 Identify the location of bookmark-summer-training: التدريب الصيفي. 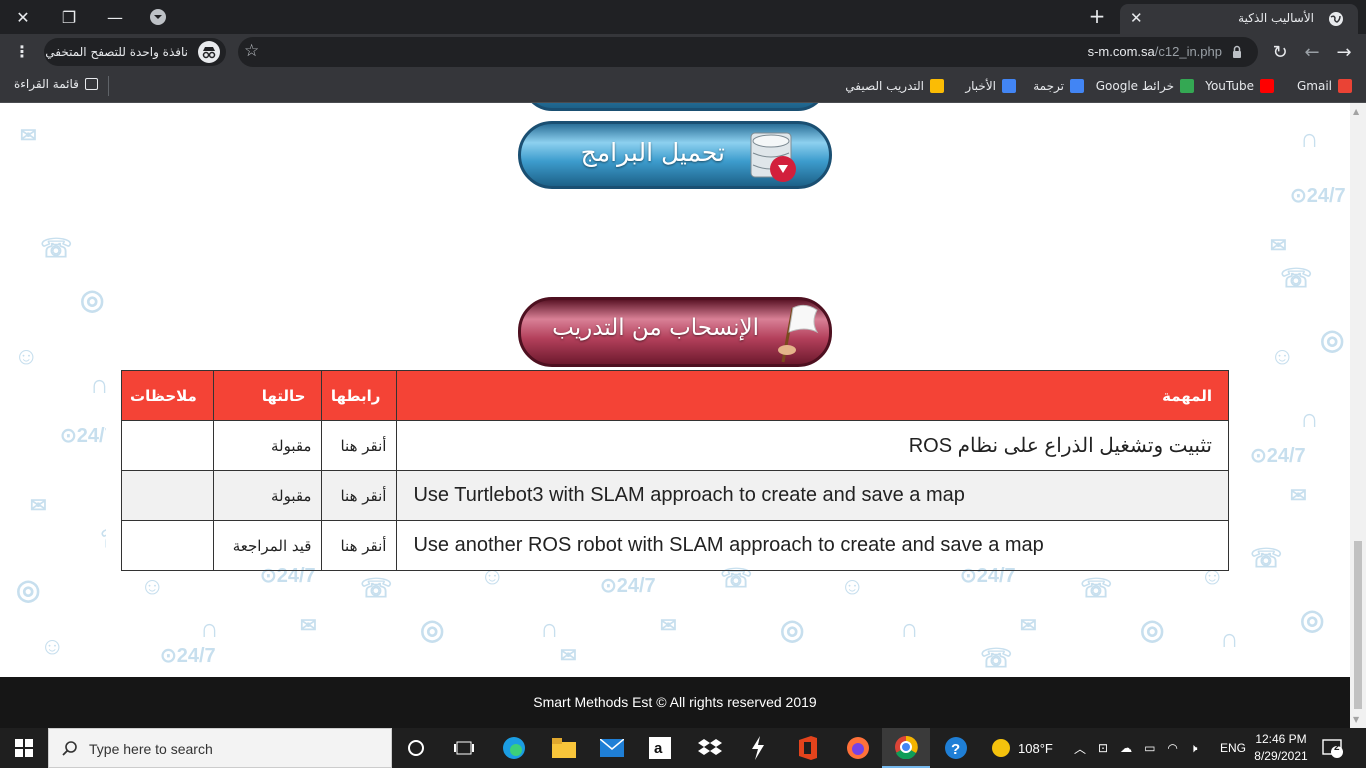
(894, 86).